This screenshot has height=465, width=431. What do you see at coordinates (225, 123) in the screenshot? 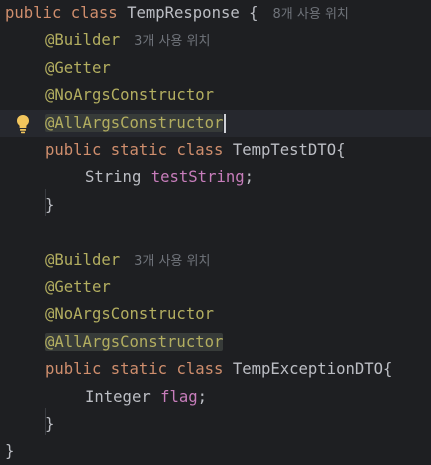
I see `text-caret` at bounding box center [225, 123].